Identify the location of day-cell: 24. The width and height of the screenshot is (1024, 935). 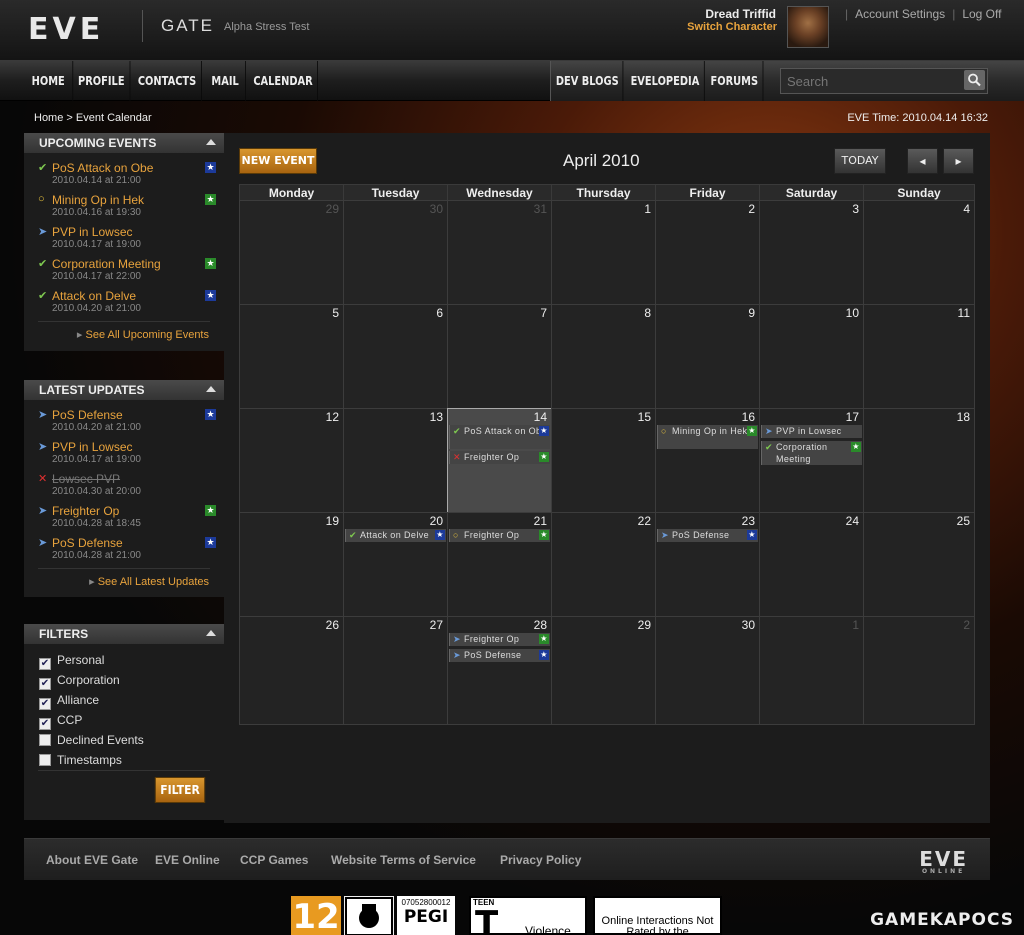
(811, 564).